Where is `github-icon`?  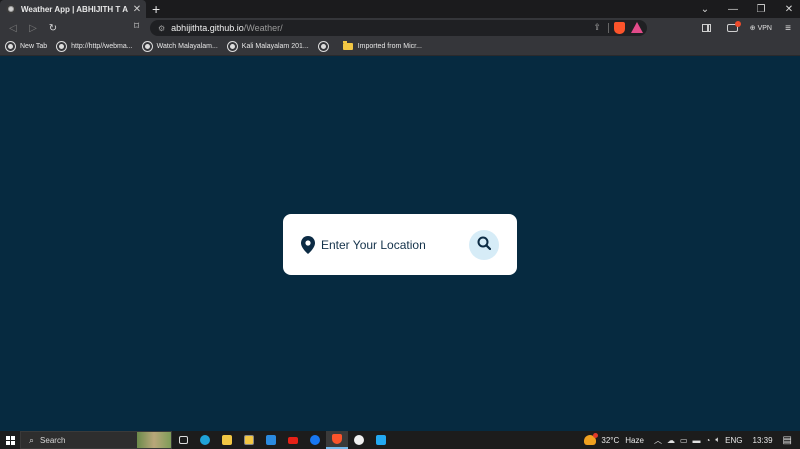 github-icon is located at coordinates (359, 440).